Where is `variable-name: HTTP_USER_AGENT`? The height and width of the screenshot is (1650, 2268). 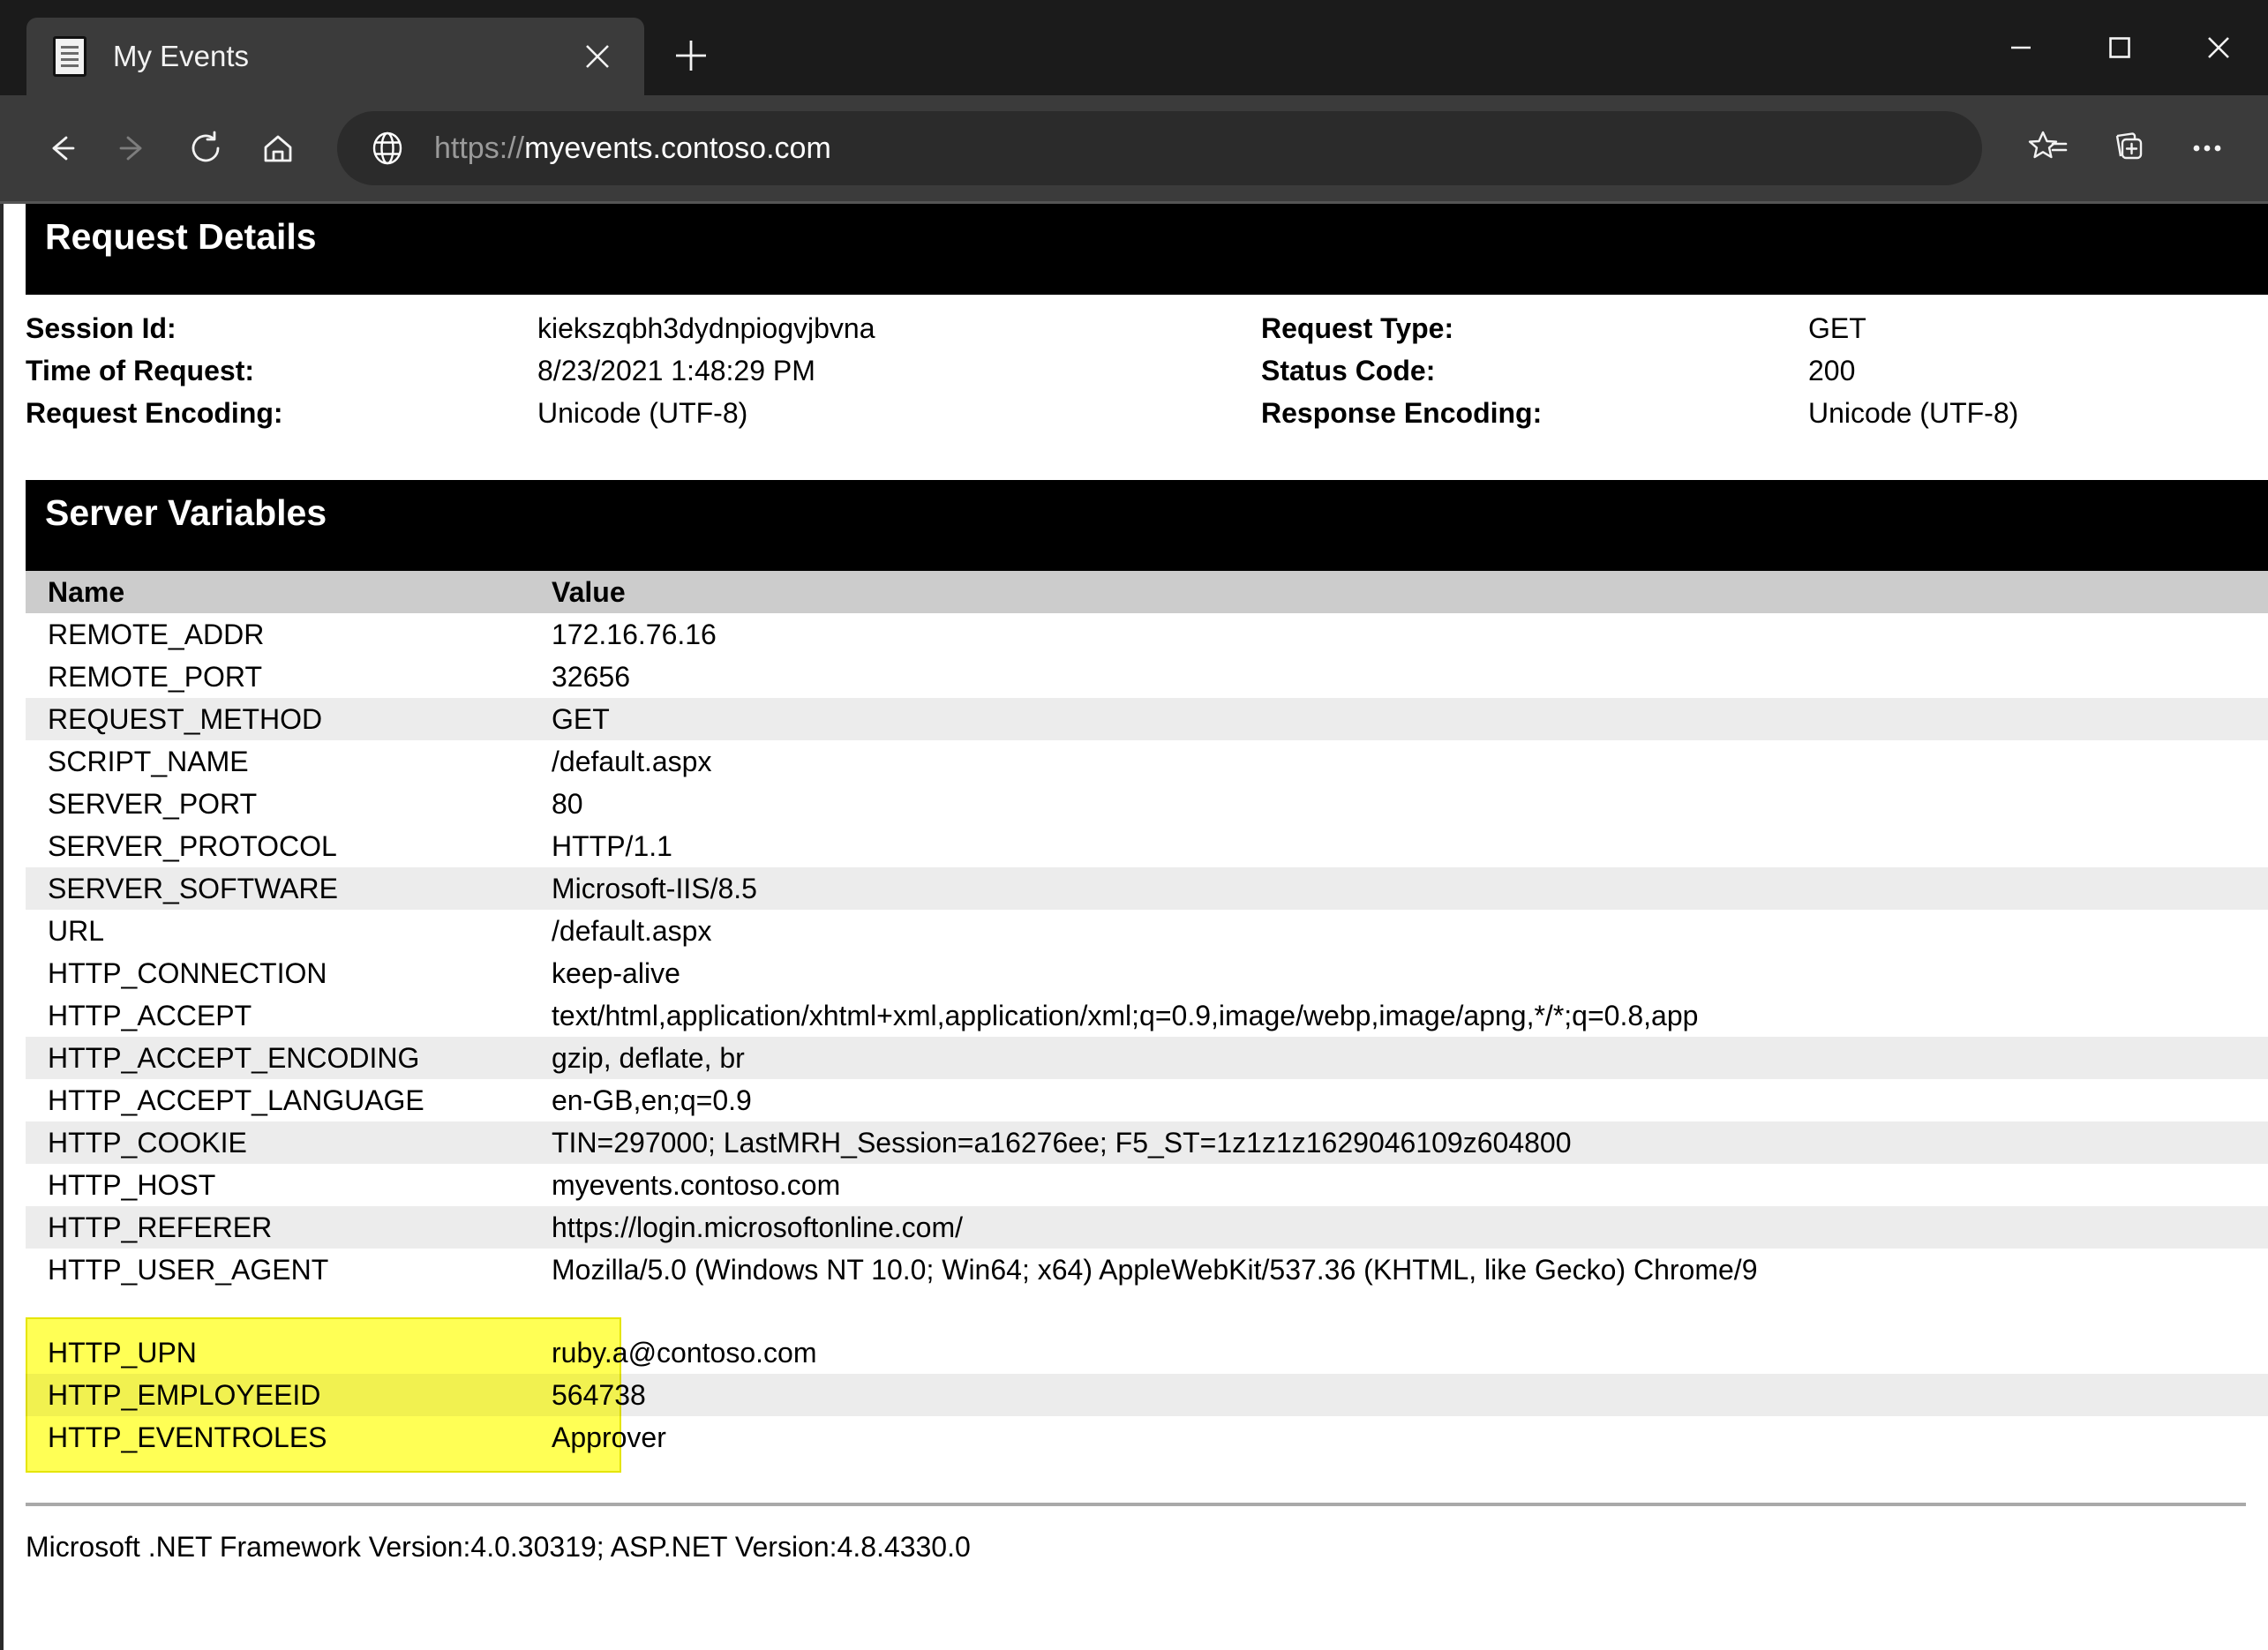 variable-name: HTTP_USER_AGENT is located at coordinates (188, 1269).